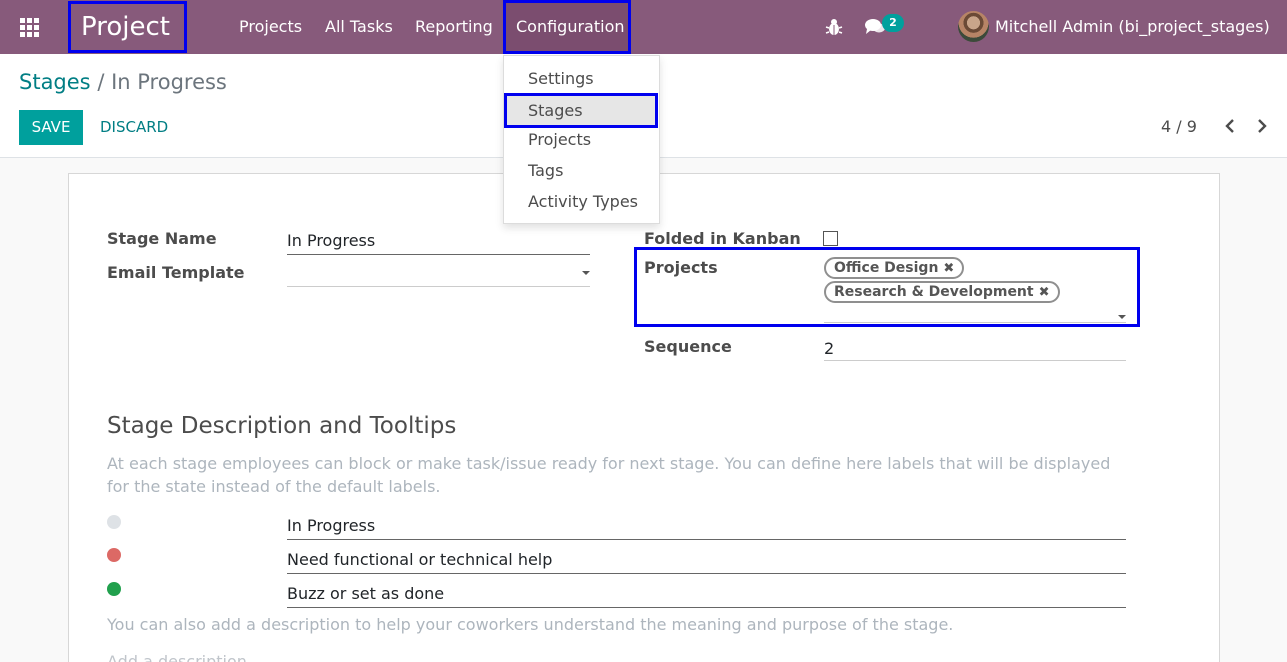  I want to click on legend-done-input: Buzz or set as done, so click(706, 596).